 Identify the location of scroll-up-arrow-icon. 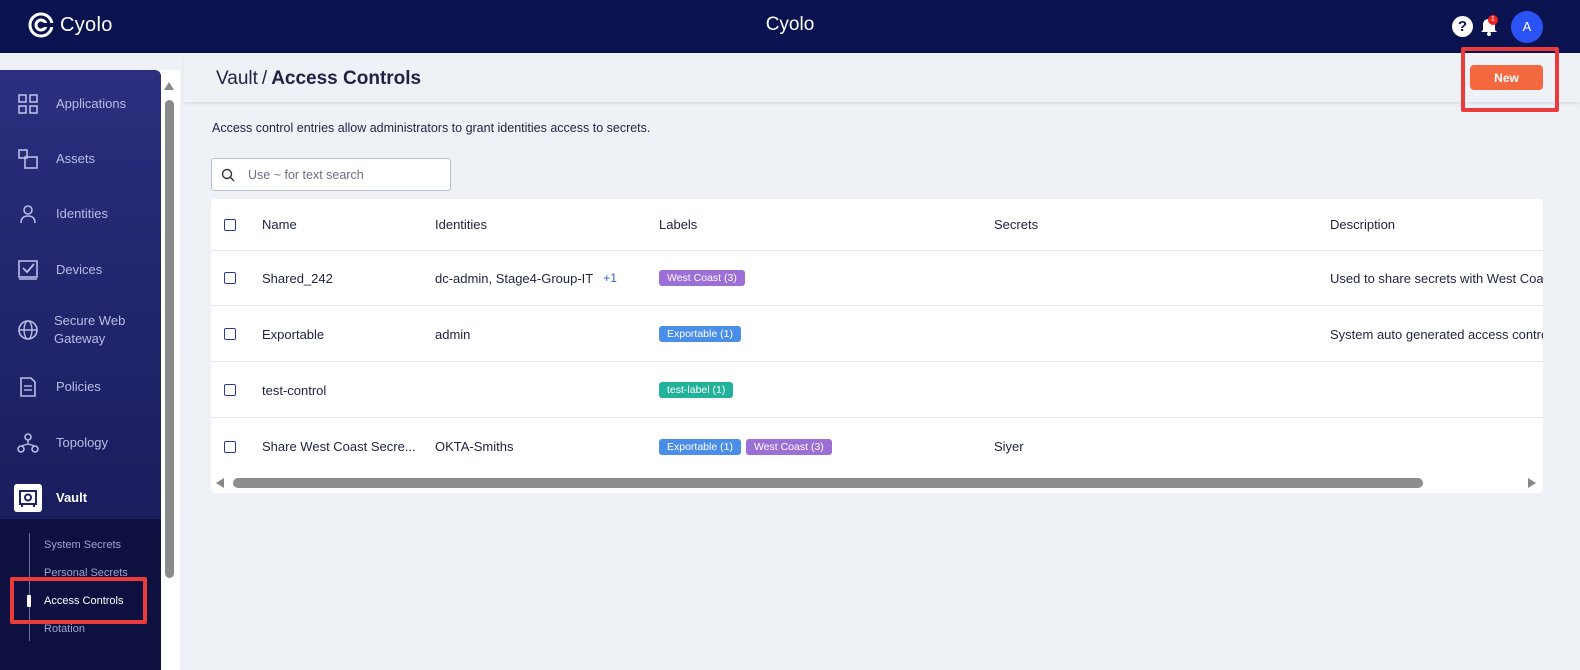
(169, 86).